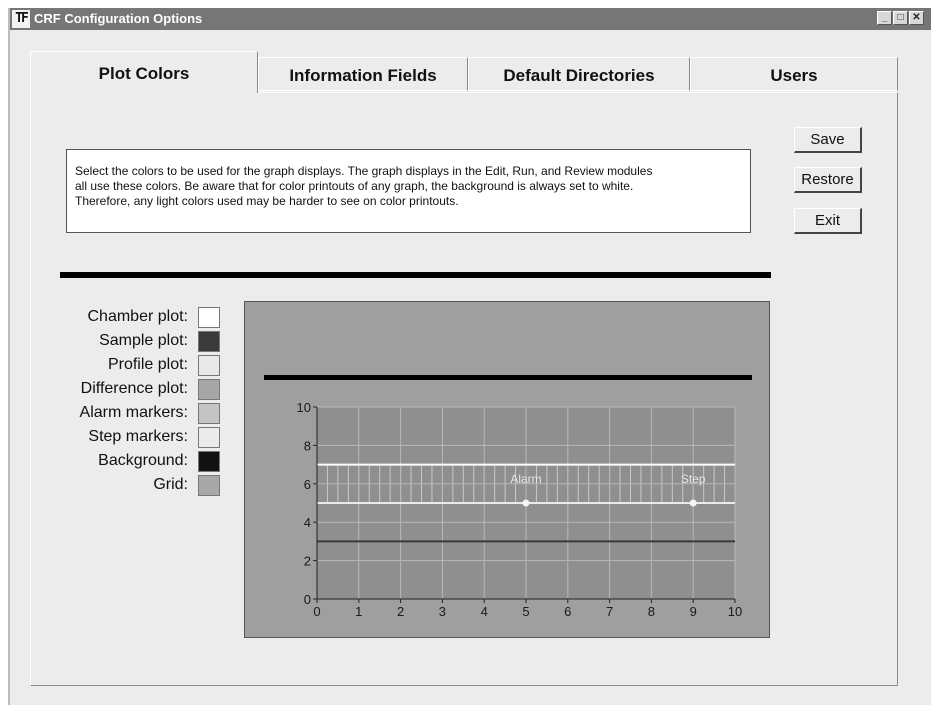 The image size is (931, 705). Describe the element at coordinates (525, 611) in the screenshot. I see `x-tick-label: 5` at that location.